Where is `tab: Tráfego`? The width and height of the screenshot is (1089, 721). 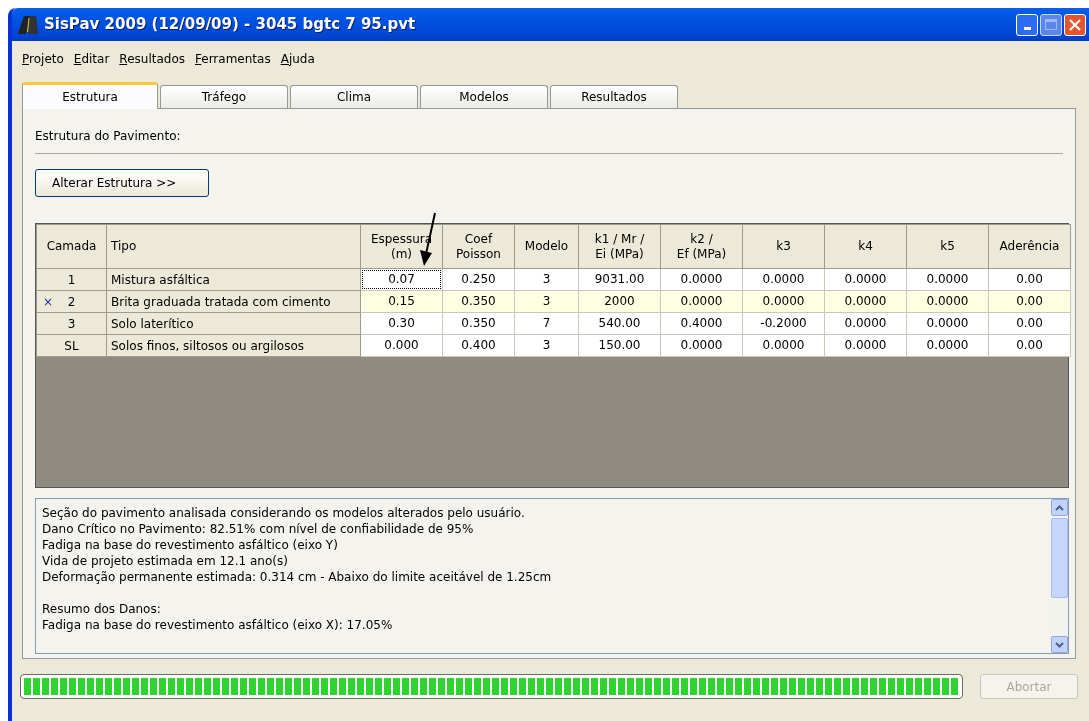 tab: Tráfego is located at coordinates (224, 96).